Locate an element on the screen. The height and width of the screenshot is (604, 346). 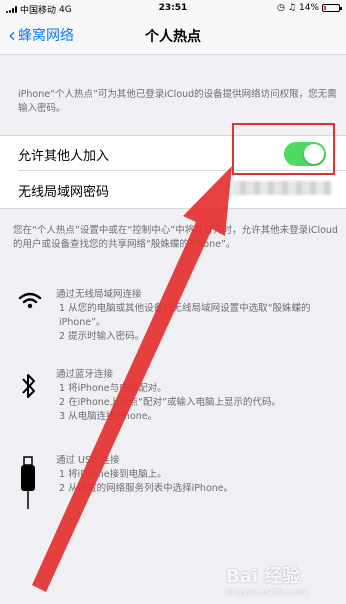
watermark: Bai 经验 jingyan.baidu.com is located at coordinates (267, 580).